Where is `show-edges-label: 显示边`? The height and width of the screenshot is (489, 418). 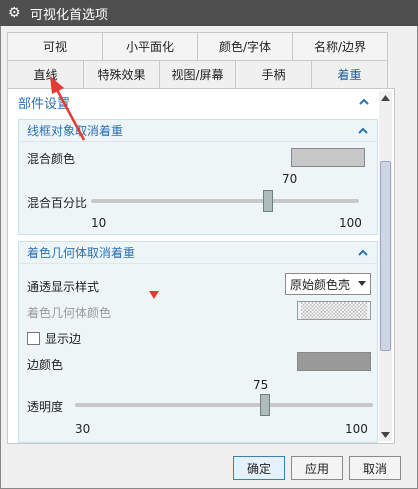 show-edges-label: 显示边 is located at coordinates (63, 338).